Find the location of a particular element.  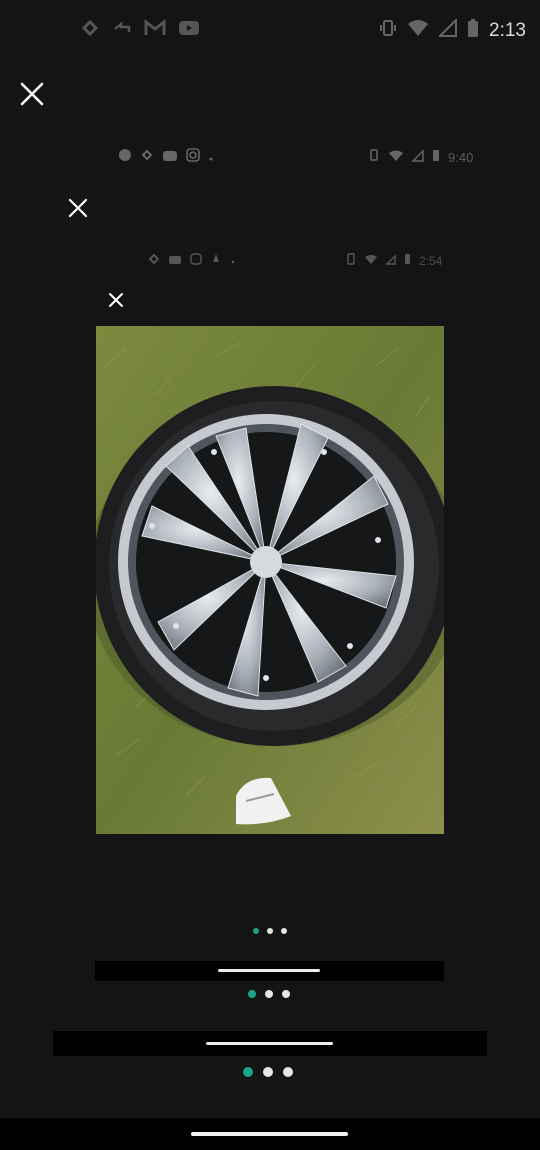

status-bar-system-icons: 2:13 is located at coordinates (452, 30).